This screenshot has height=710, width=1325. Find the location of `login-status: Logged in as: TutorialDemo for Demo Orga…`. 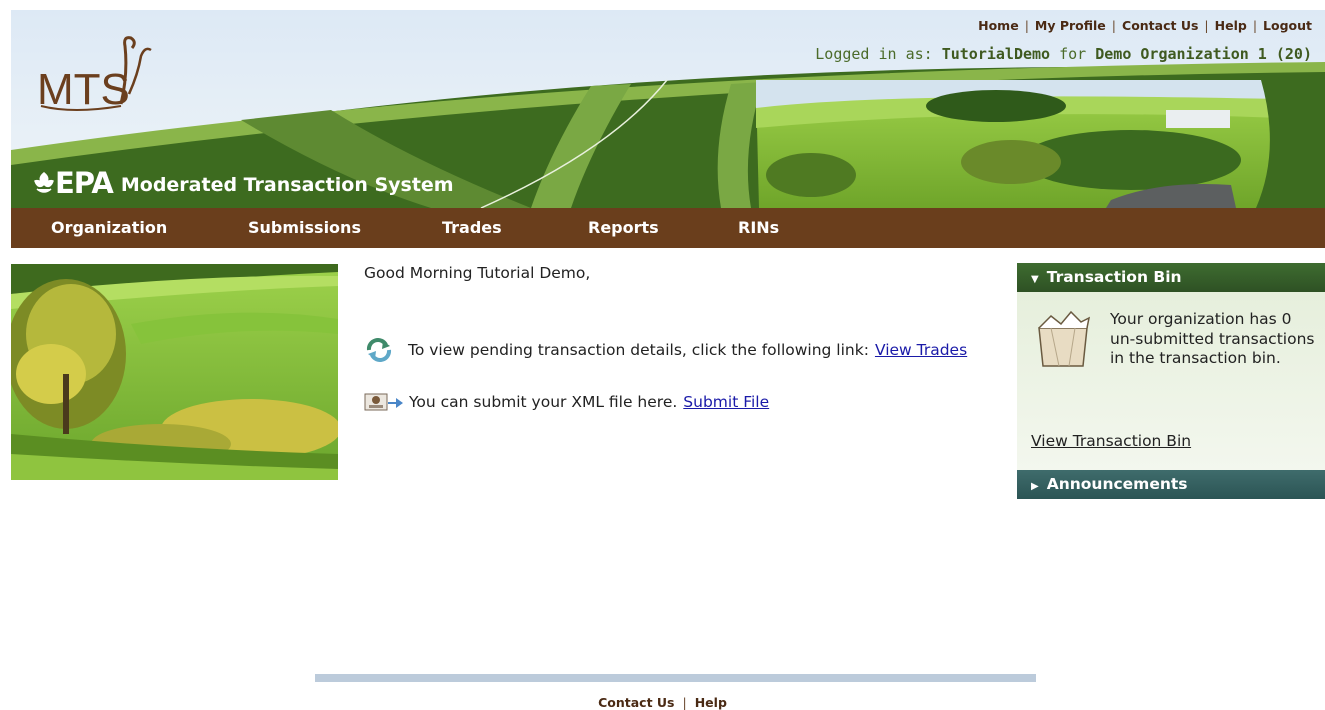

login-status: Logged in as: TutorialDemo for Demo Orga… is located at coordinates (1063, 54).